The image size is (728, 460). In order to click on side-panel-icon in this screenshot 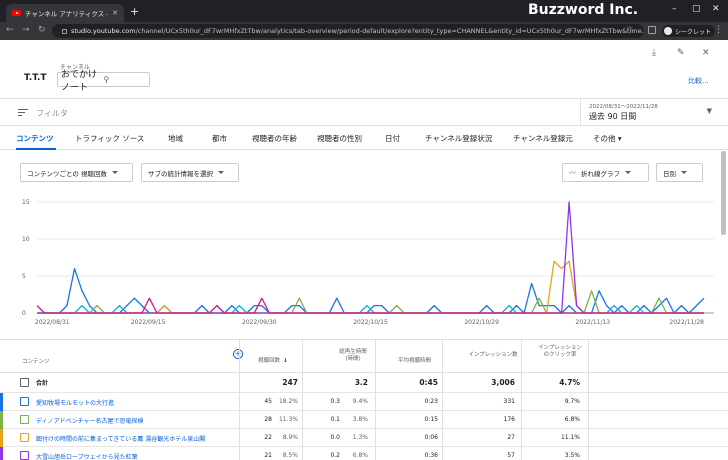, I will do `click(652, 30)`.